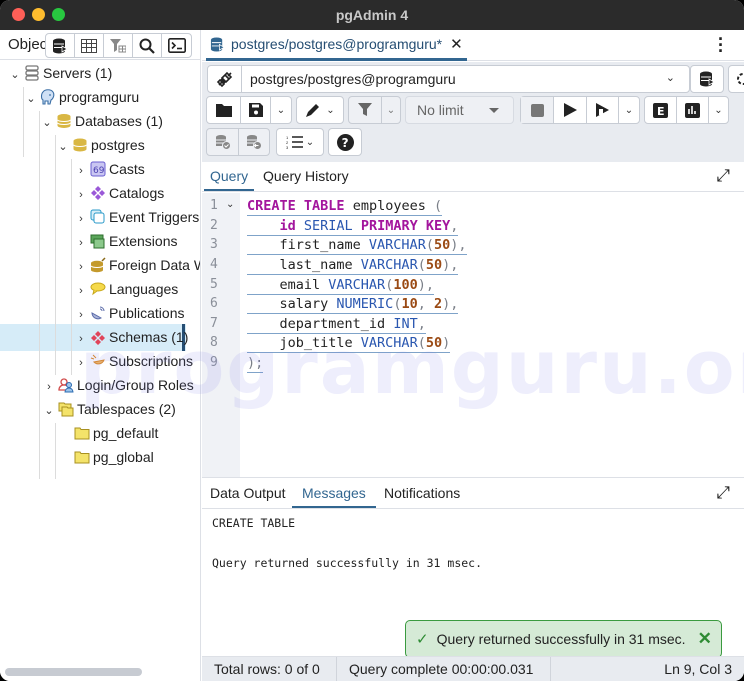  Describe the element at coordinates (391, 110) in the screenshot. I see `filter-options-dropdown: ⌄` at that location.